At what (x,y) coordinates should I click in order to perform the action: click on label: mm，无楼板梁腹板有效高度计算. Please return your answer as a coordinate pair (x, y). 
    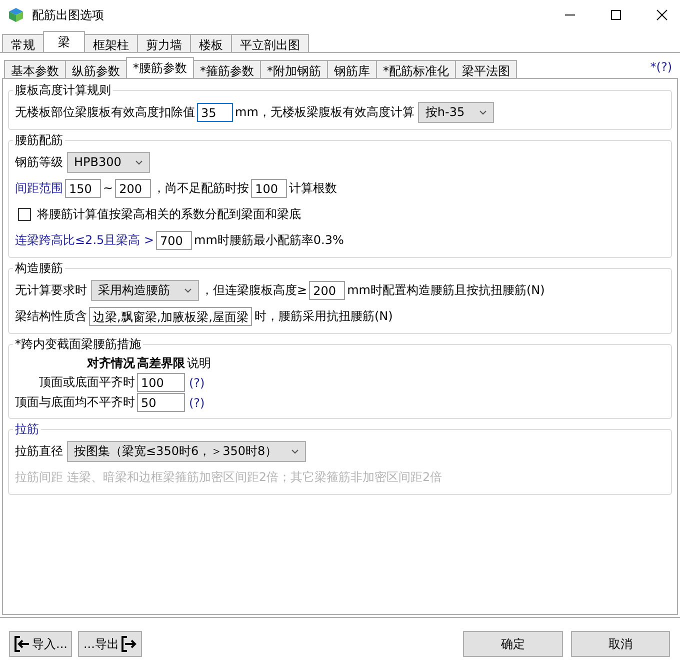
    Looking at the image, I should click on (324, 112).